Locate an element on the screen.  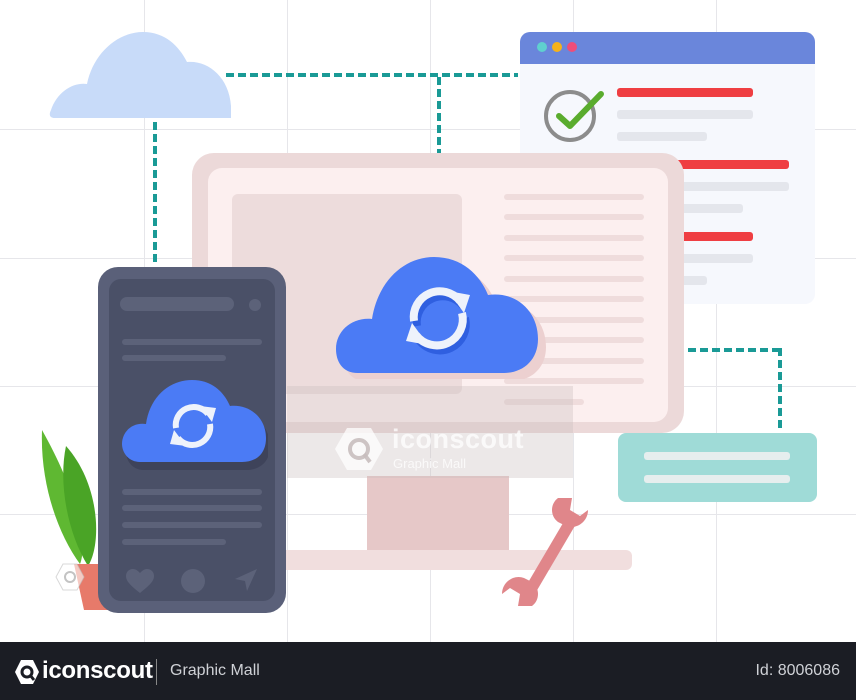
search-bar is located at coordinates (177, 304).